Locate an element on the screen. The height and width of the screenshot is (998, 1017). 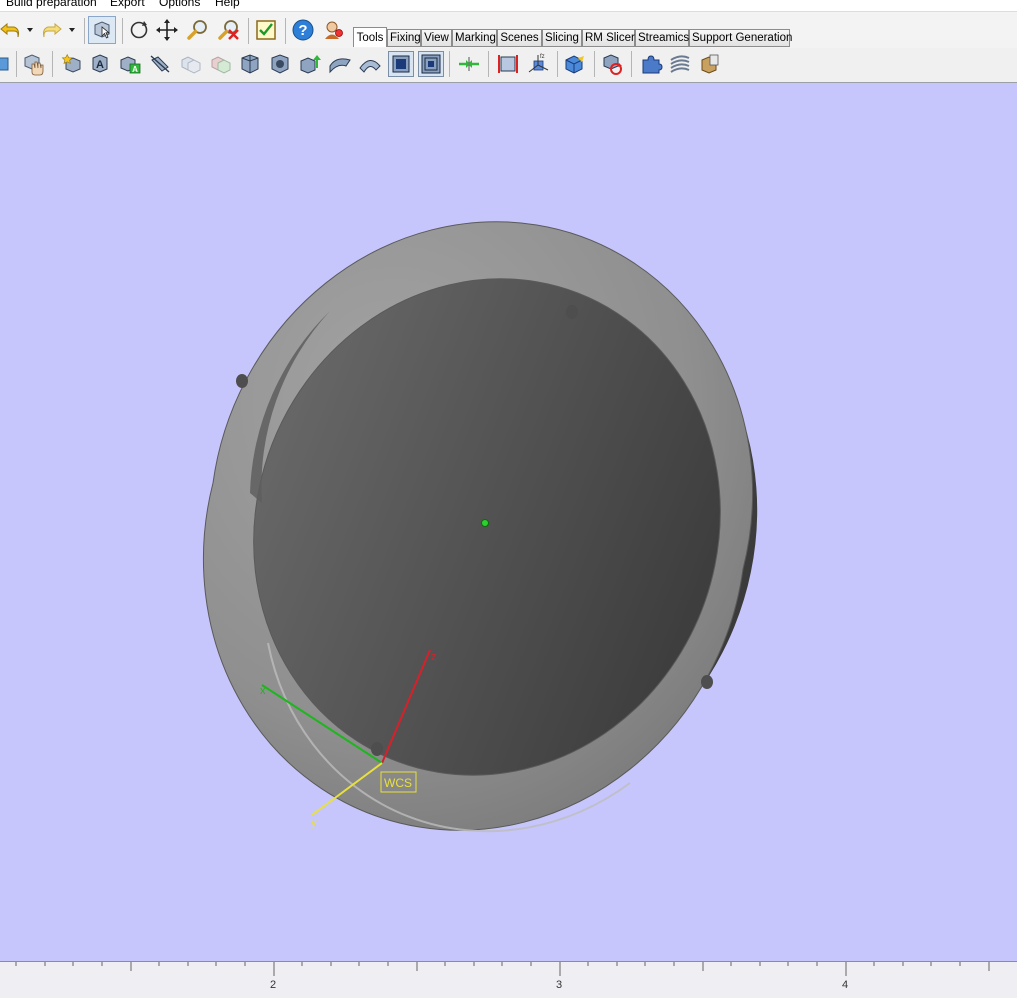
hollow-icon is located at coordinates (250, 64).